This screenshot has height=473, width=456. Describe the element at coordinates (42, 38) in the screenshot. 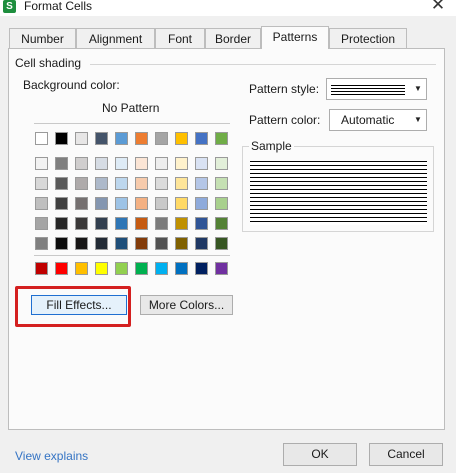

I see `tab-number: Number` at that location.